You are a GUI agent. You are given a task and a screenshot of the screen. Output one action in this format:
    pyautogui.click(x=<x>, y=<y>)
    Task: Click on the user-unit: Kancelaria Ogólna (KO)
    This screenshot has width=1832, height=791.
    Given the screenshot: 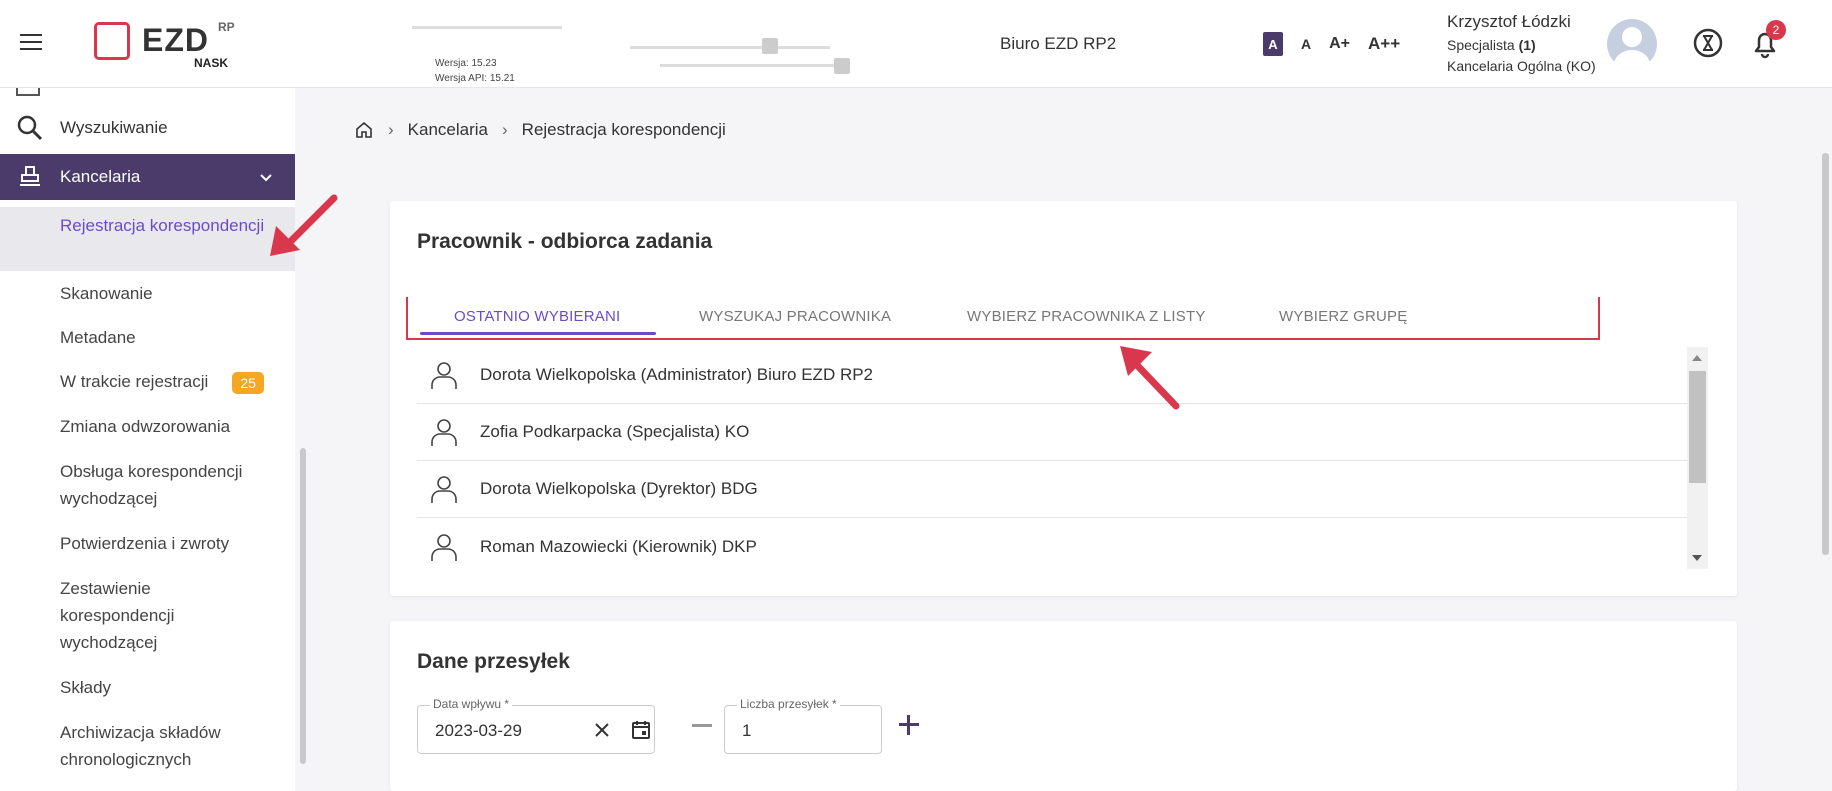 What is the action you would take?
    pyautogui.click(x=1521, y=66)
    